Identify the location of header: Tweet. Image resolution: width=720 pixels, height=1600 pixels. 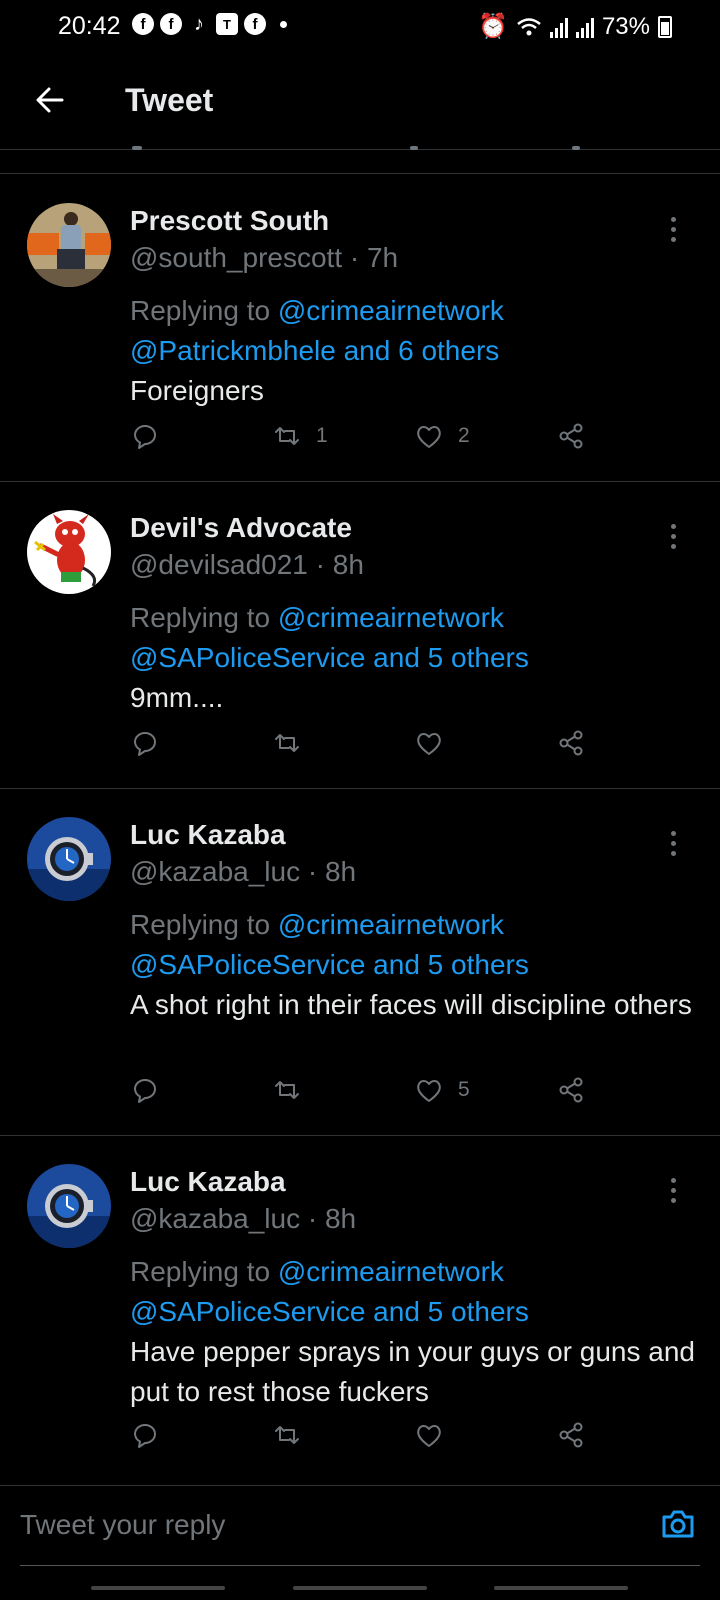
(360, 103).